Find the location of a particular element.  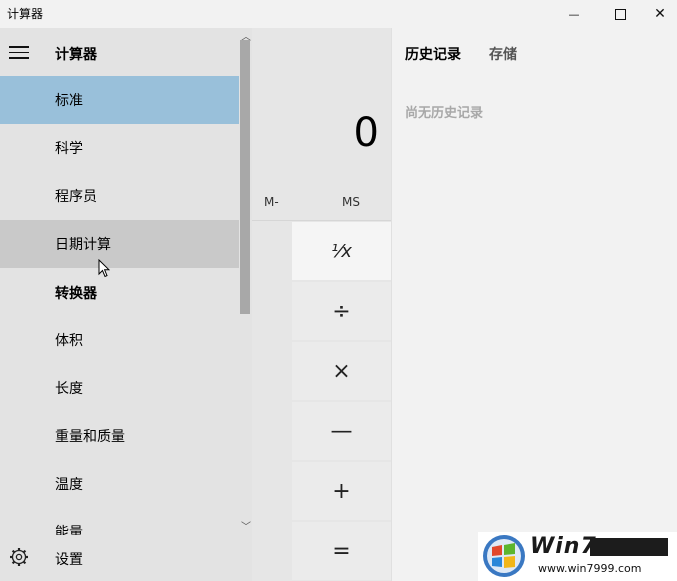

nav-header: 计算器 is located at coordinates (126, 52).